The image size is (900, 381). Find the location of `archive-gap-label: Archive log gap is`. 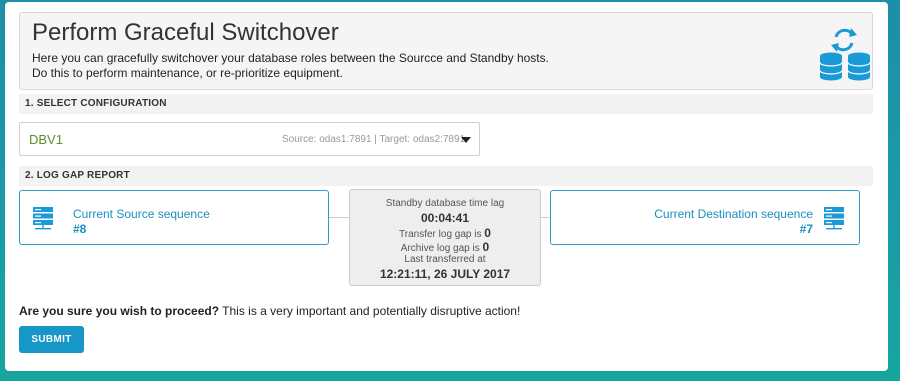

archive-gap-label: Archive log gap is is located at coordinates (440, 248).